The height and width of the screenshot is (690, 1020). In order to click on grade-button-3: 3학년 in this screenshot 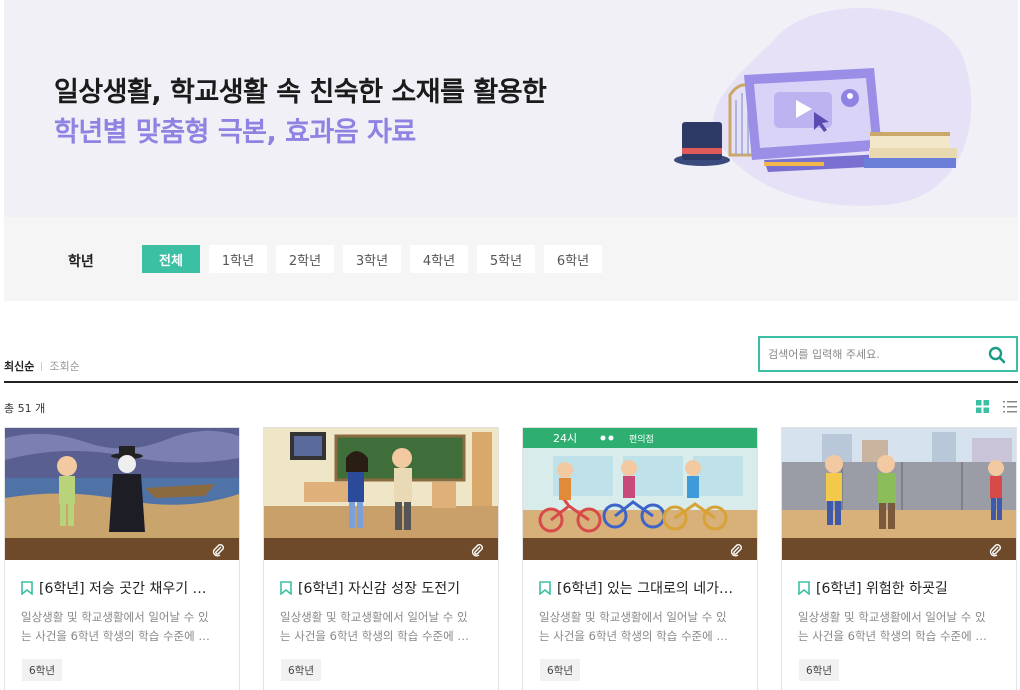, I will do `click(372, 259)`.